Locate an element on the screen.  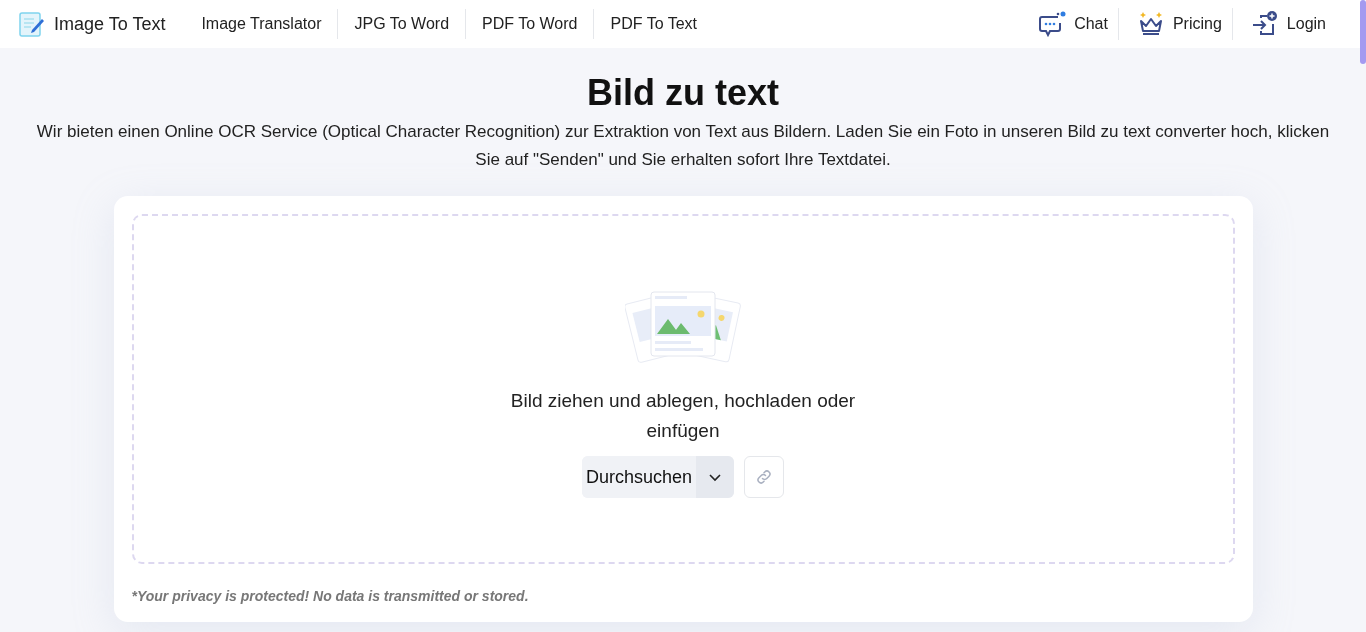
chat-bubble-icon is located at coordinates (1052, 24).